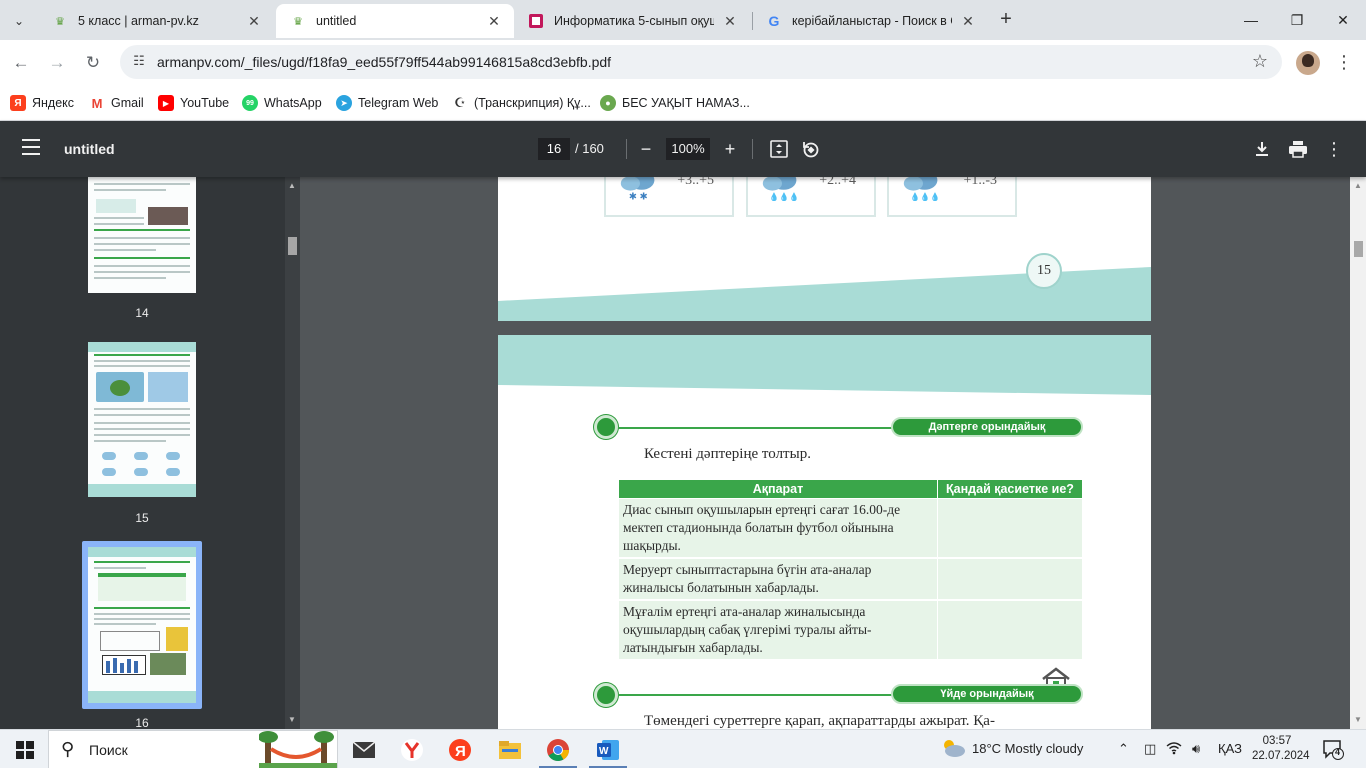 This screenshot has width=1366, height=768. Describe the element at coordinates (952, 197) in the screenshot. I see `weather-card: 💧💧💧 +1..-3` at that location.